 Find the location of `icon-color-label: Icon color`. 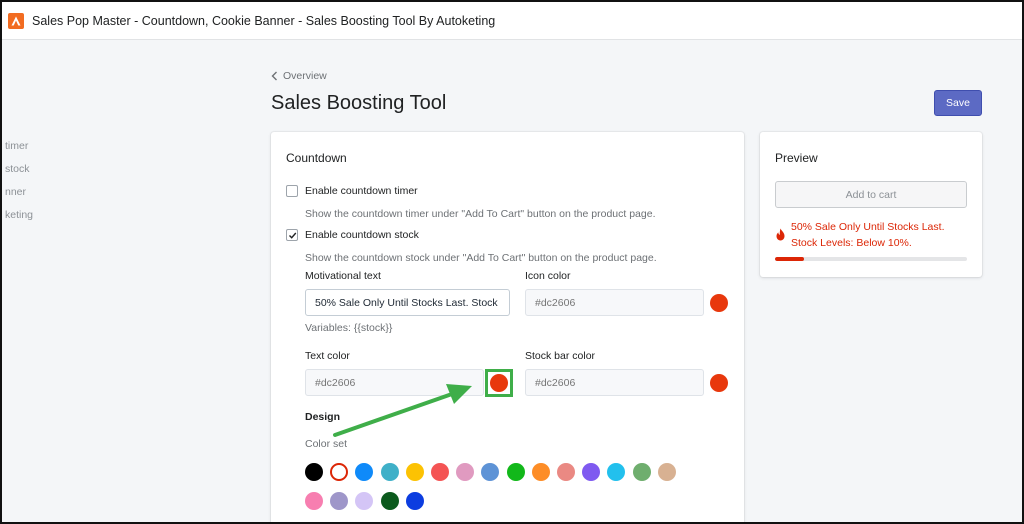

icon-color-label: Icon color is located at coordinates (548, 276).